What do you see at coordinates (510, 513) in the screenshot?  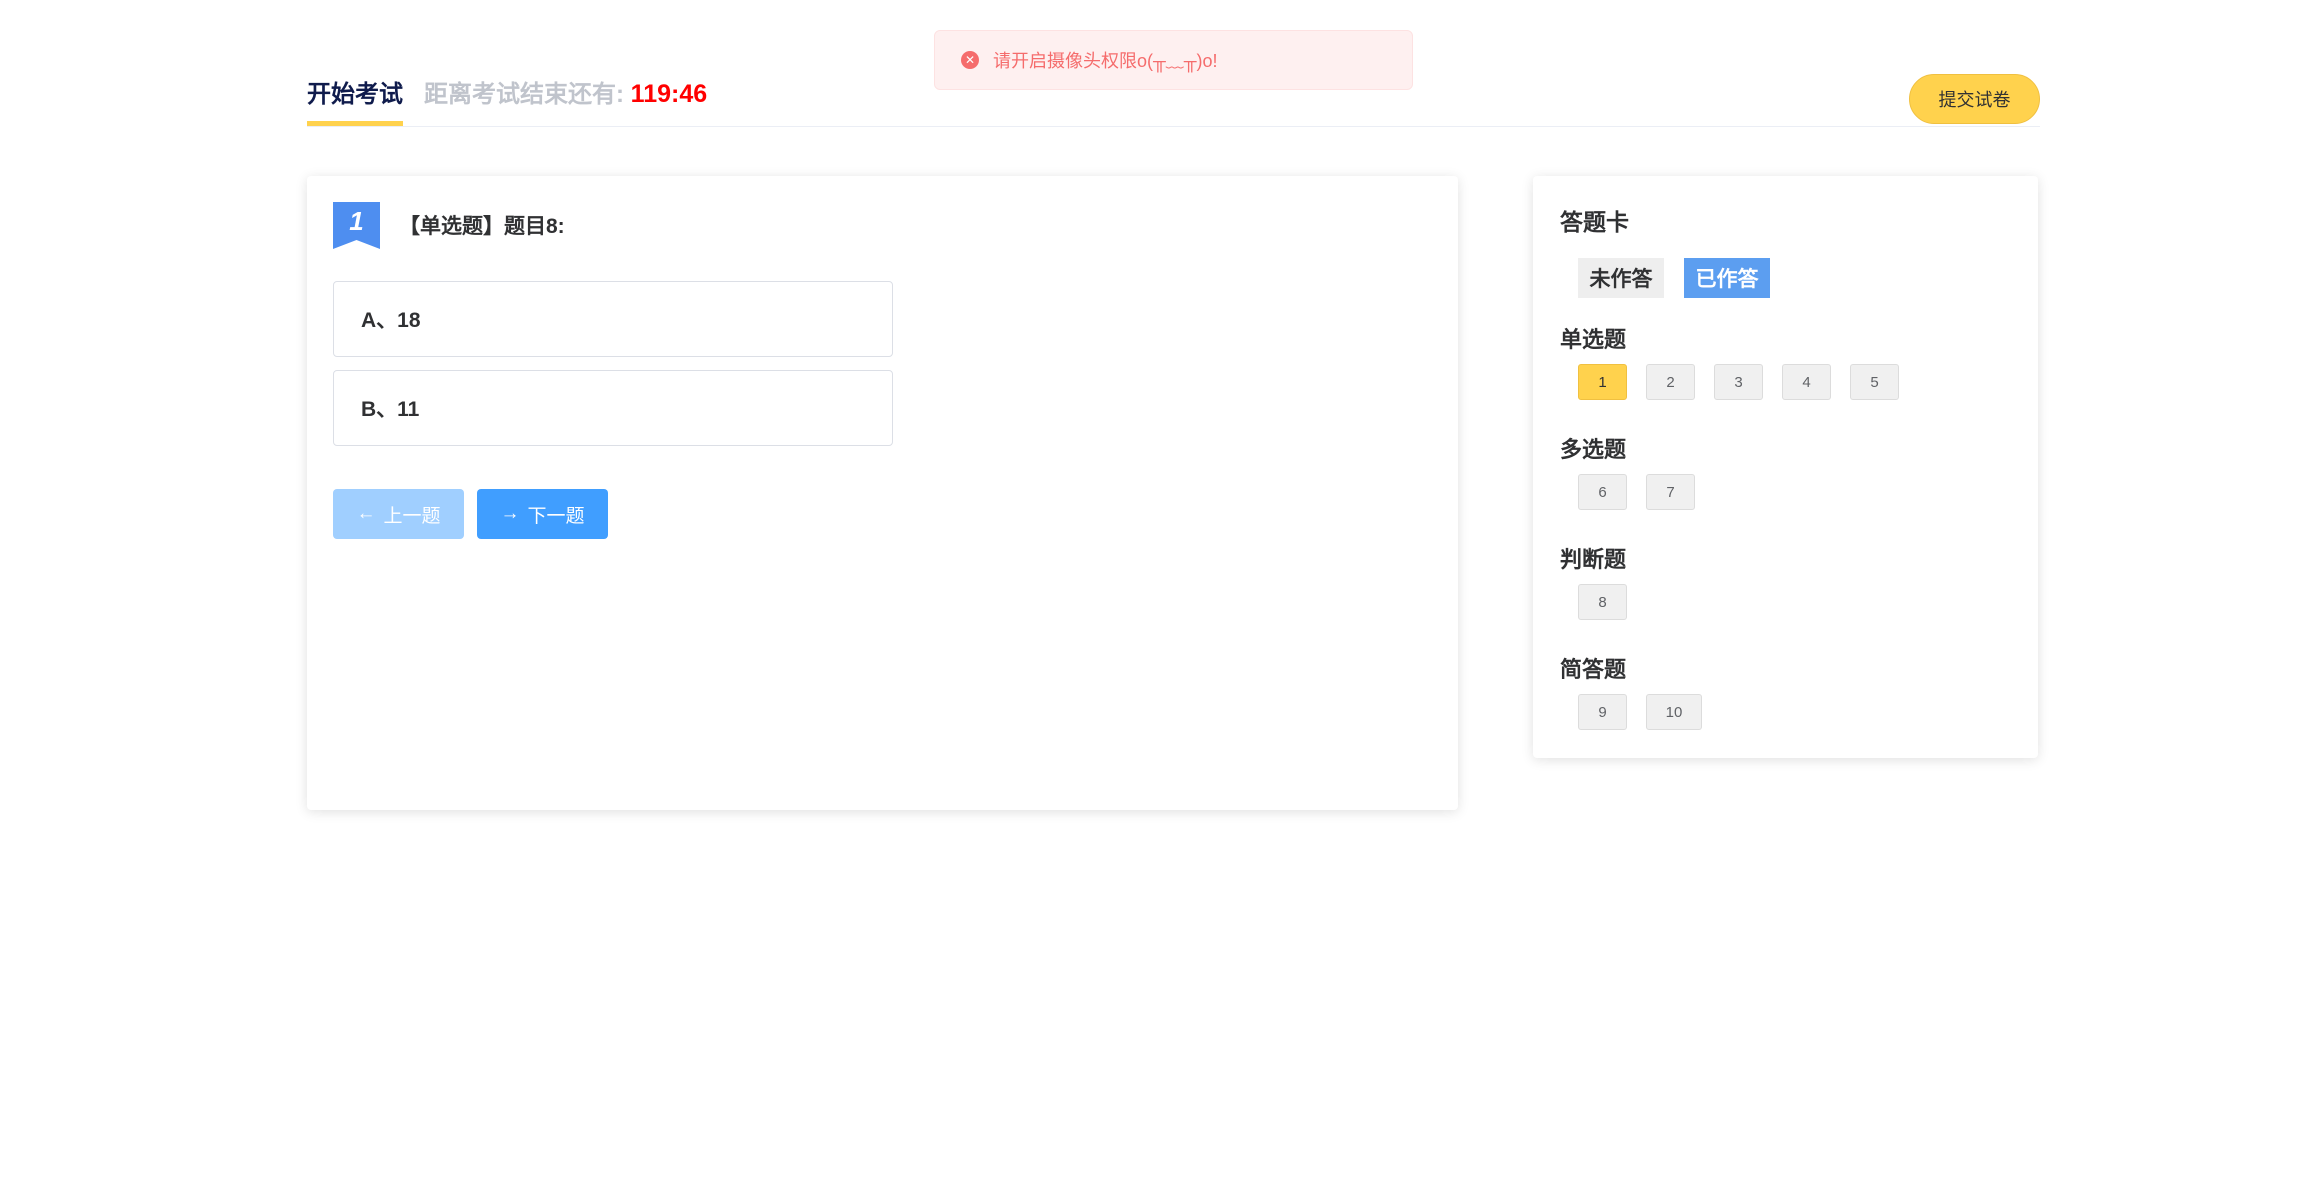 I see `arrow-right-icon: →` at bounding box center [510, 513].